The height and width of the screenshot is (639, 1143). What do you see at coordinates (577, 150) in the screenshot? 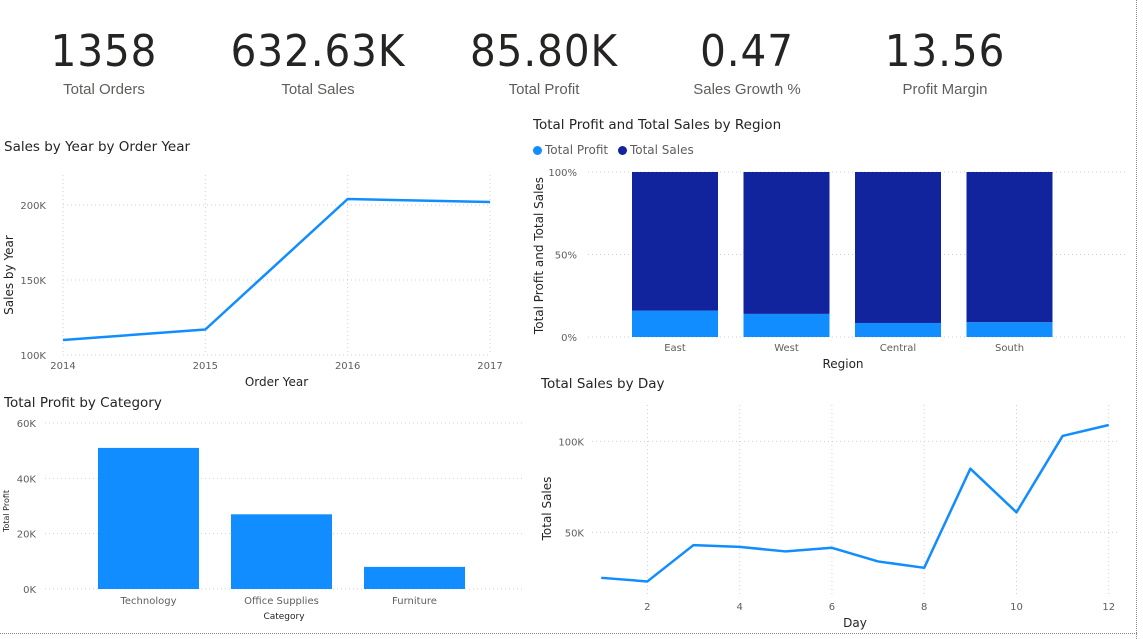
I see `legend-label: Total Profit` at bounding box center [577, 150].